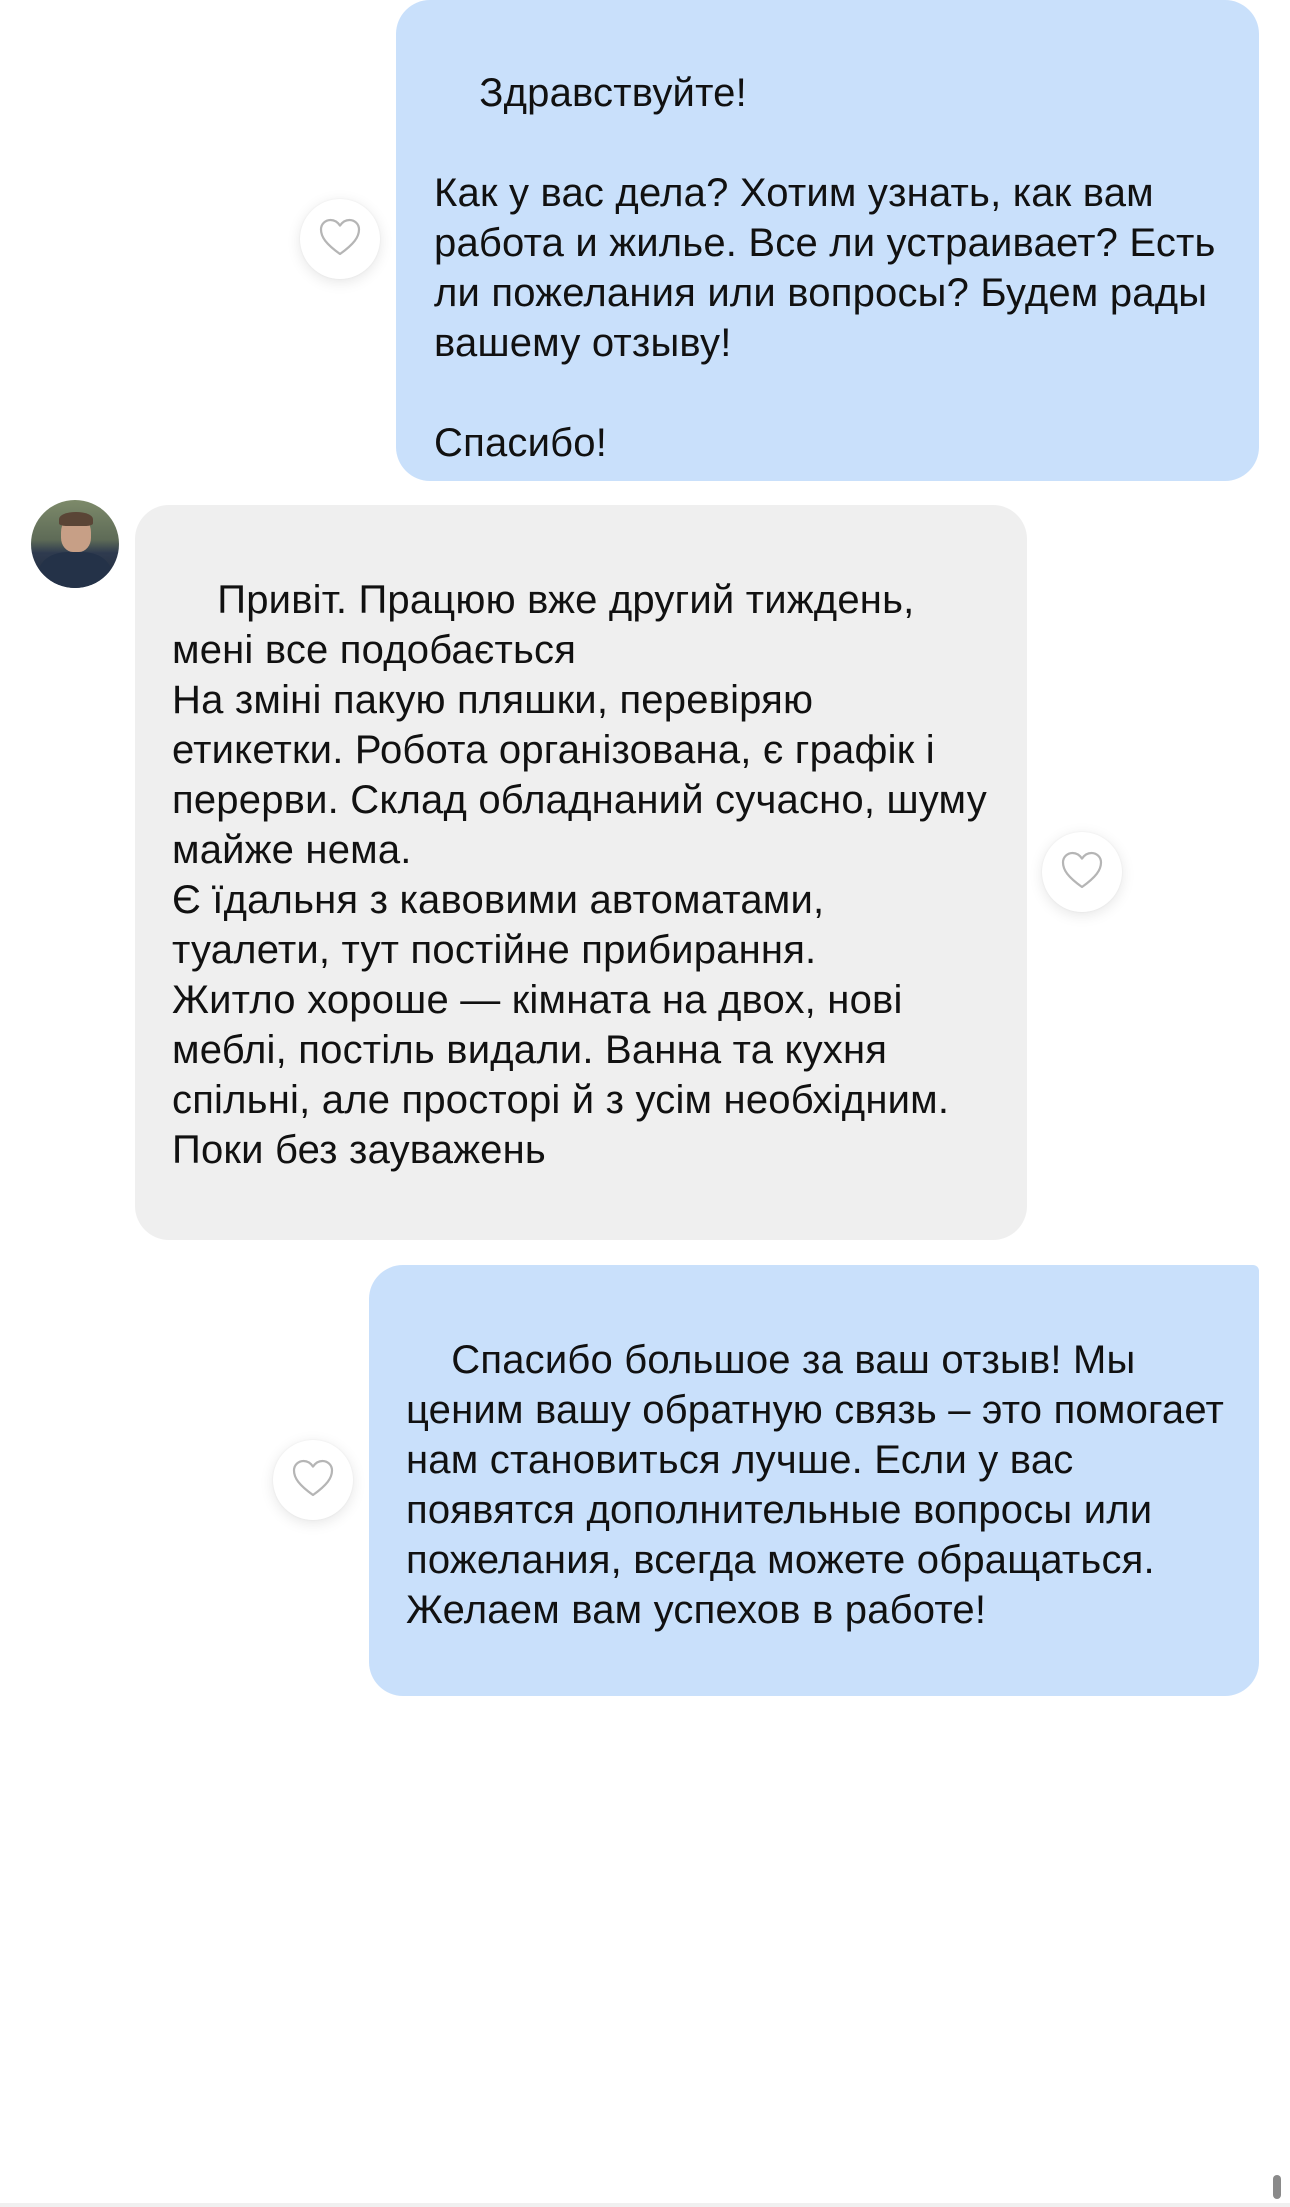 Image resolution: width=1290 pixels, height=2207 pixels. What do you see at coordinates (645, 2205) in the screenshot?
I see `bottom-divider` at bounding box center [645, 2205].